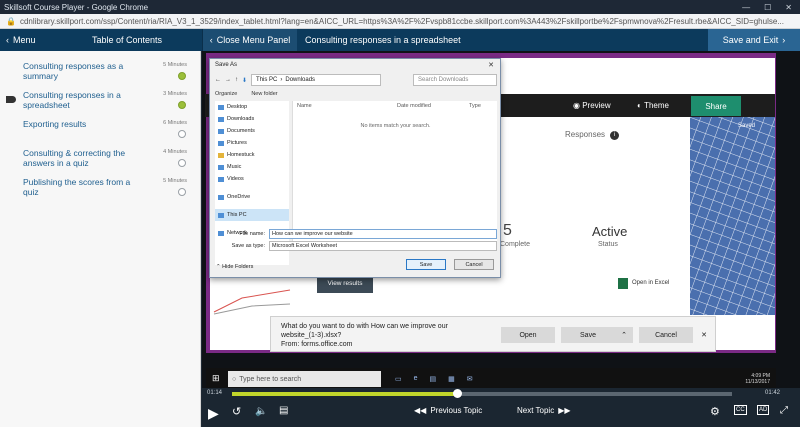 The width and height of the screenshot is (800, 427). Describe the element at coordinates (398, 379) in the screenshot. I see `task-view-icon: ▭` at that location.